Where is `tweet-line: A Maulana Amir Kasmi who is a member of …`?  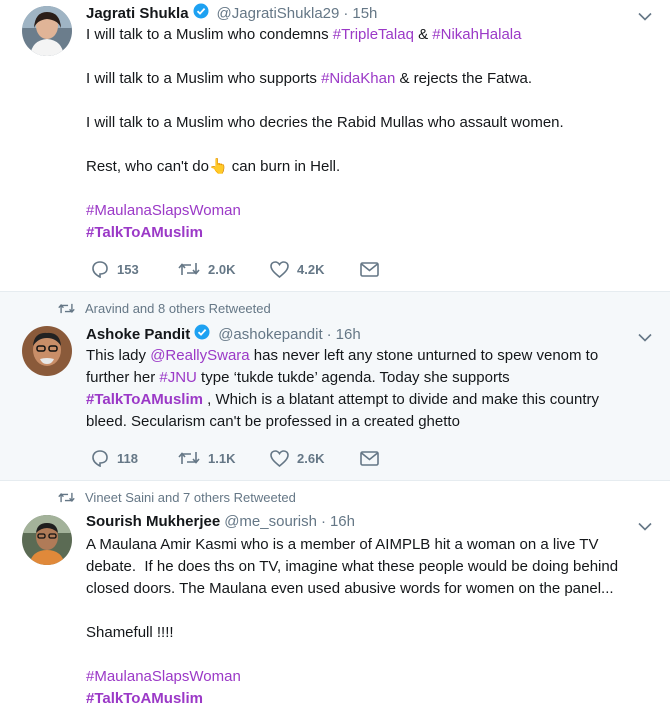 tweet-line: A Maulana Amir Kasmi who is a member of … is located at coordinates (342, 544).